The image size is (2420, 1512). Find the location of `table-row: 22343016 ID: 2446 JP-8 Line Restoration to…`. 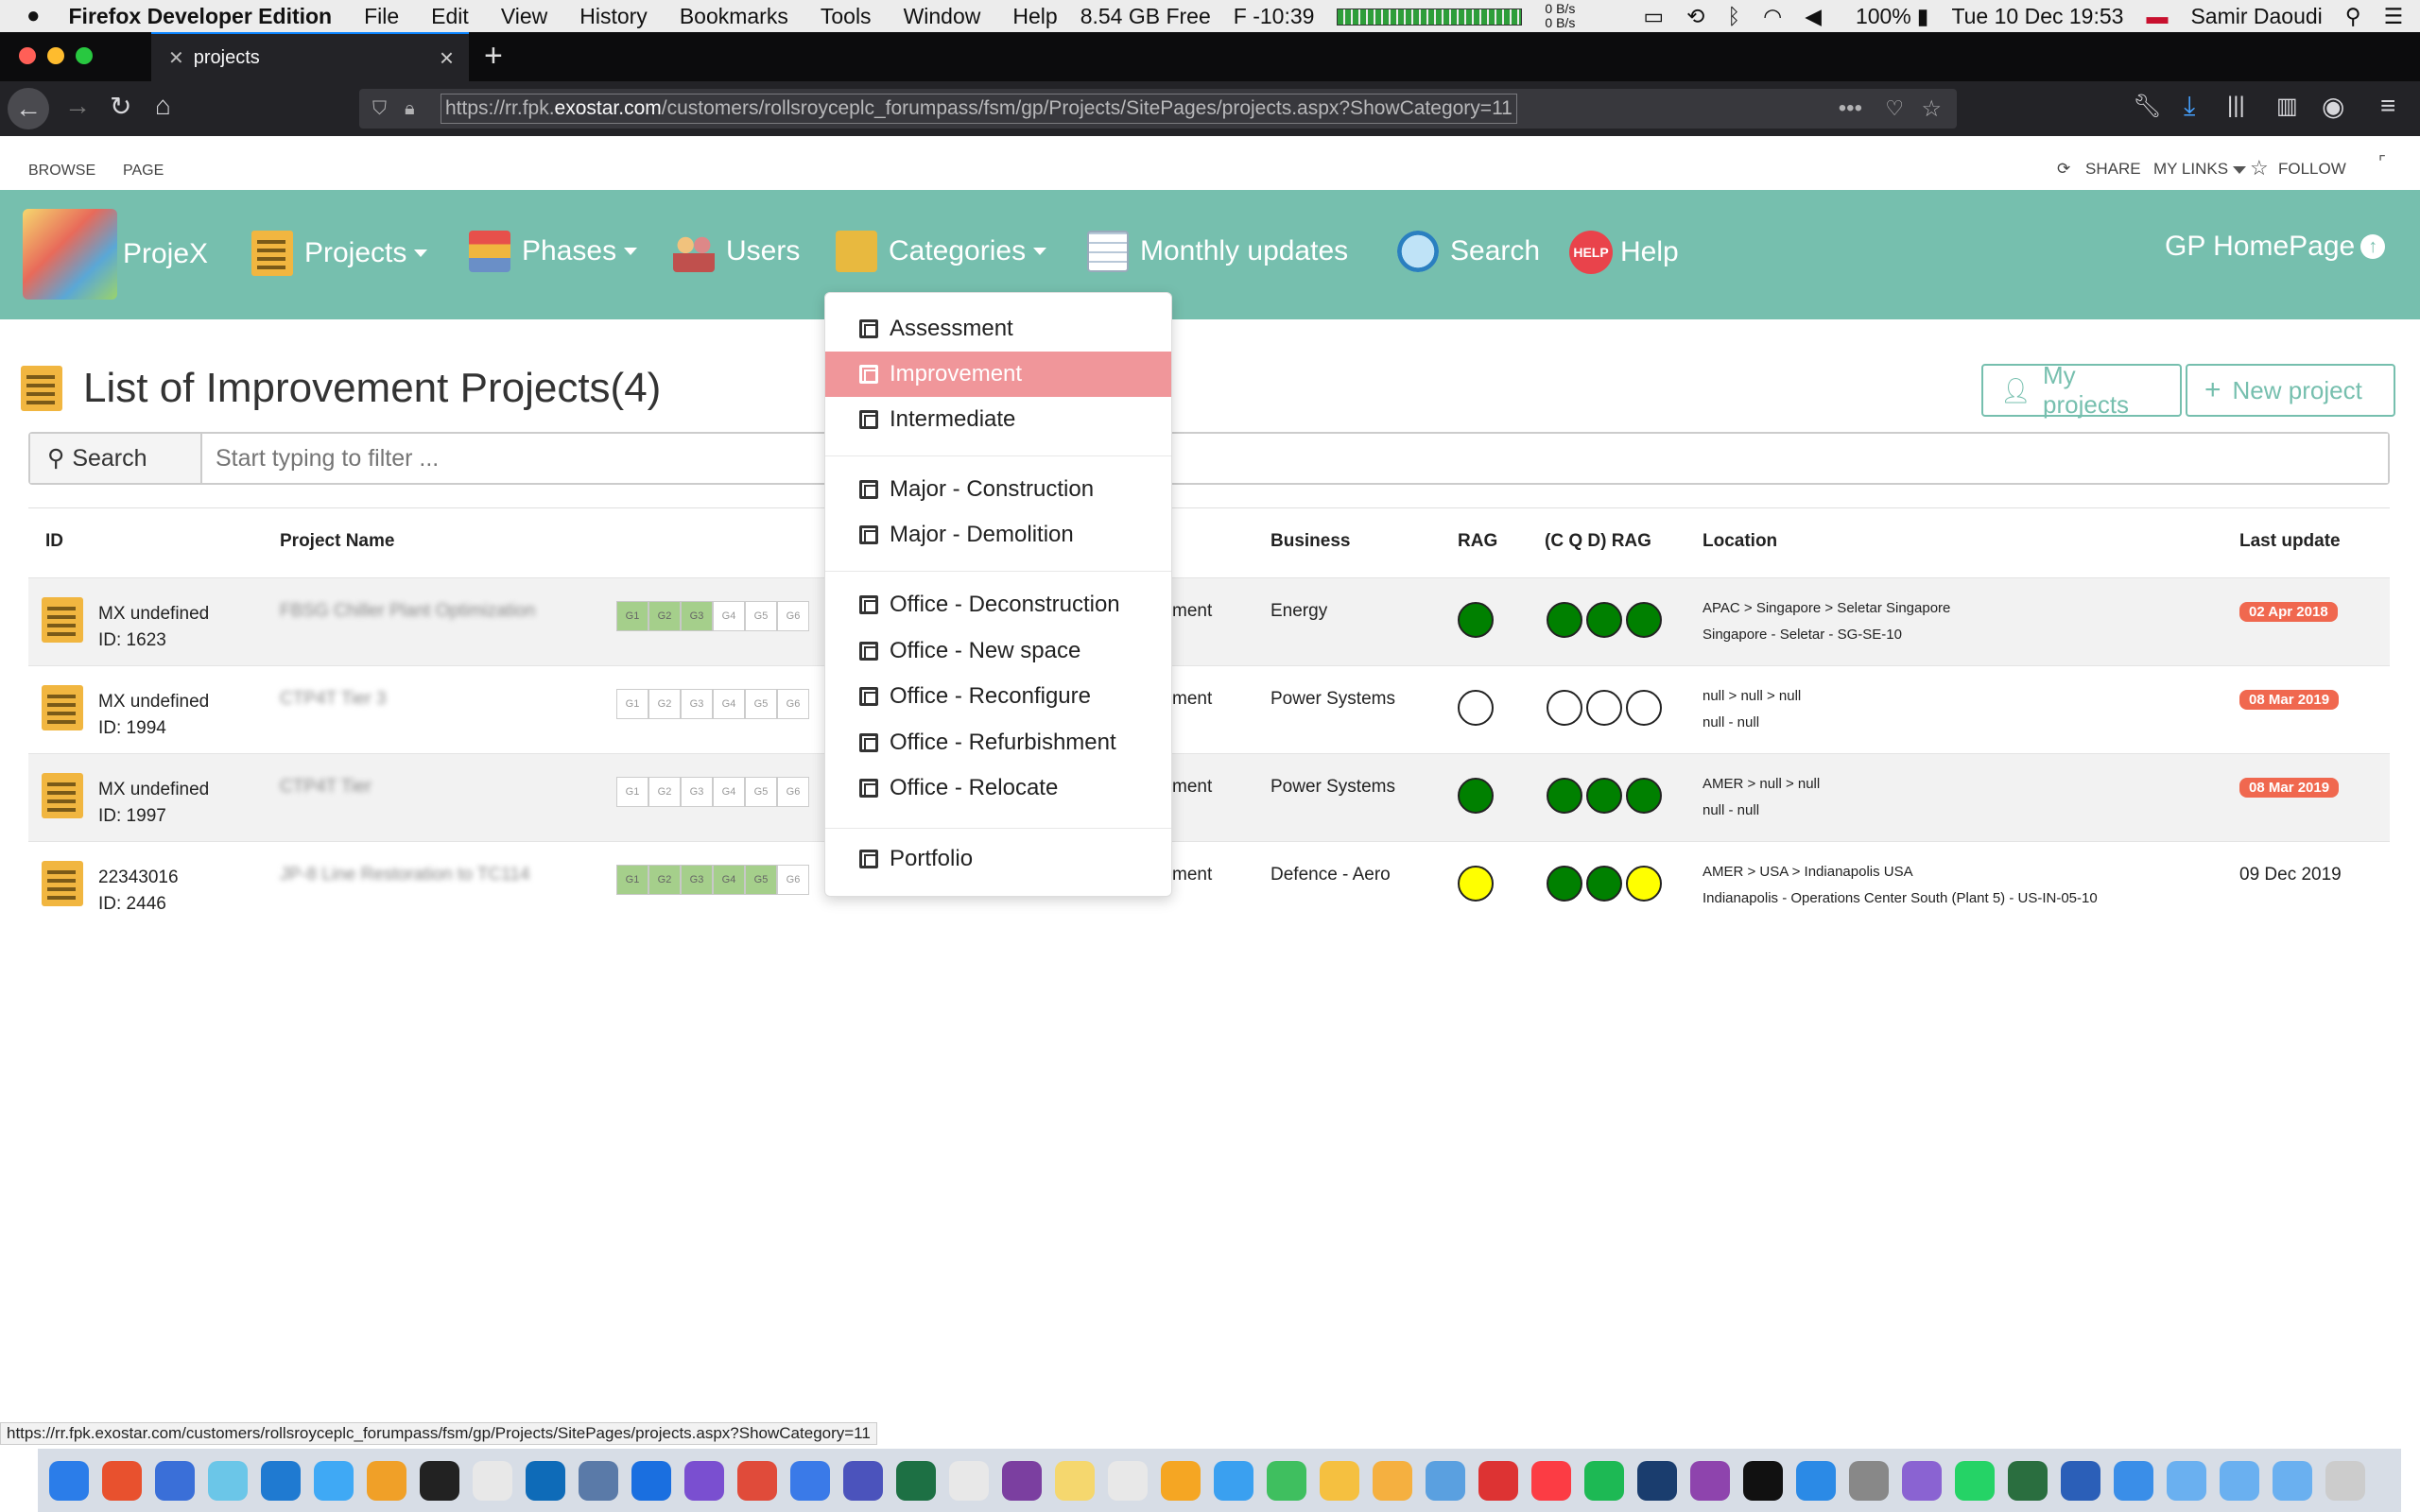

table-row: 22343016 ID: 2446 JP-8 Line Restoration to… is located at coordinates (1209, 885).